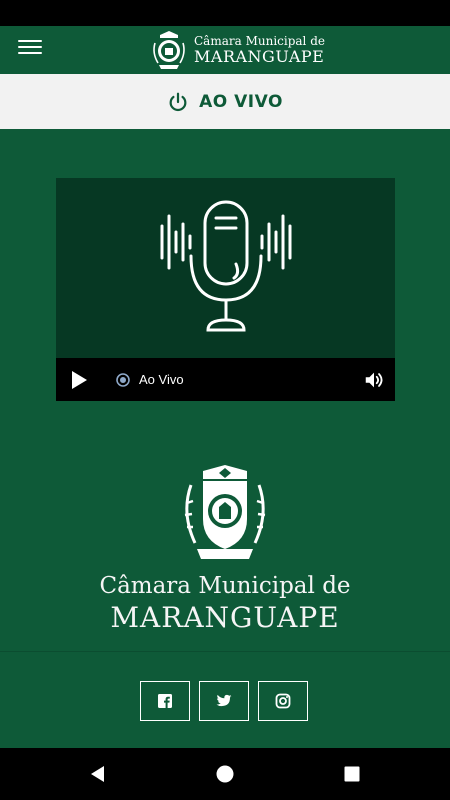 The image size is (450, 800). What do you see at coordinates (241, 101) in the screenshot?
I see `live-title: AO VIVO` at bounding box center [241, 101].